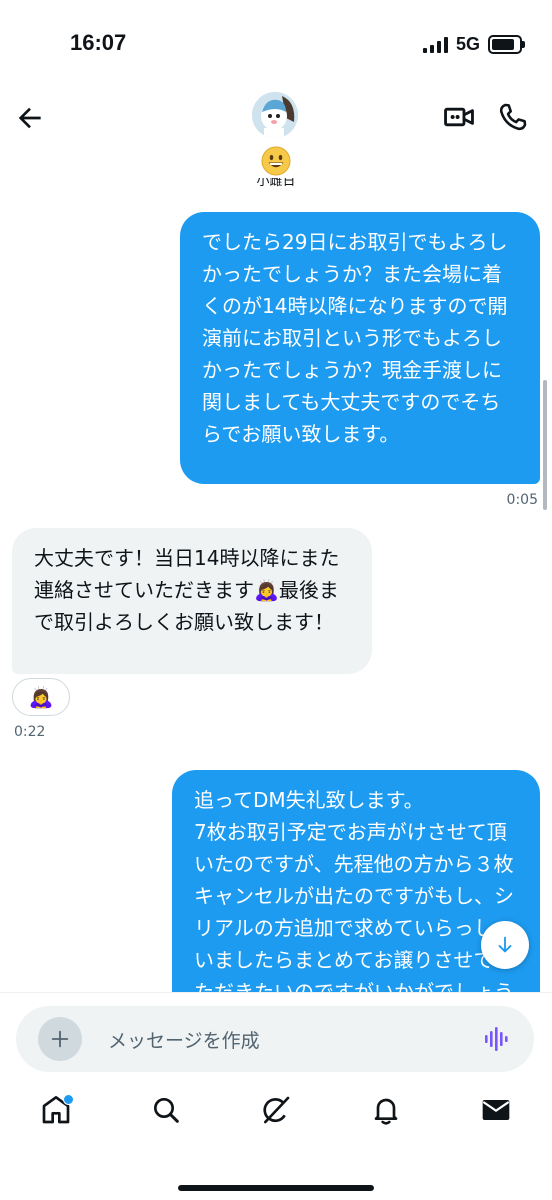  I want to click on voice-waveform-icon, so click(496, 1039).